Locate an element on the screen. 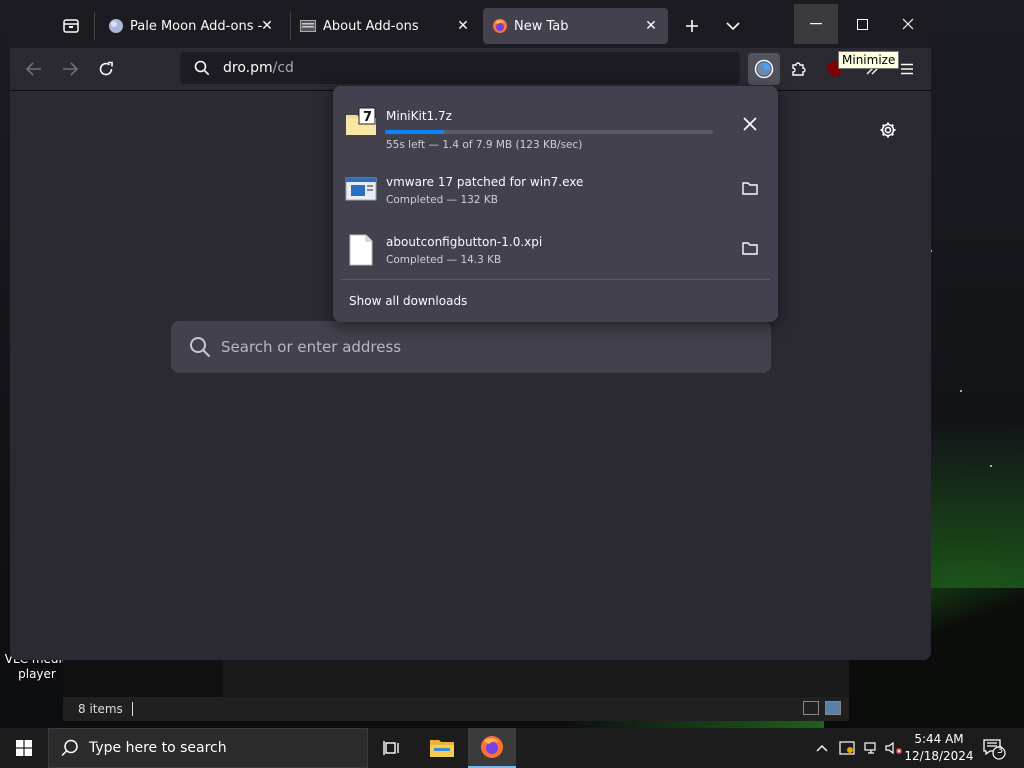  taskbar-firefox is located at coordinates (492, 748).